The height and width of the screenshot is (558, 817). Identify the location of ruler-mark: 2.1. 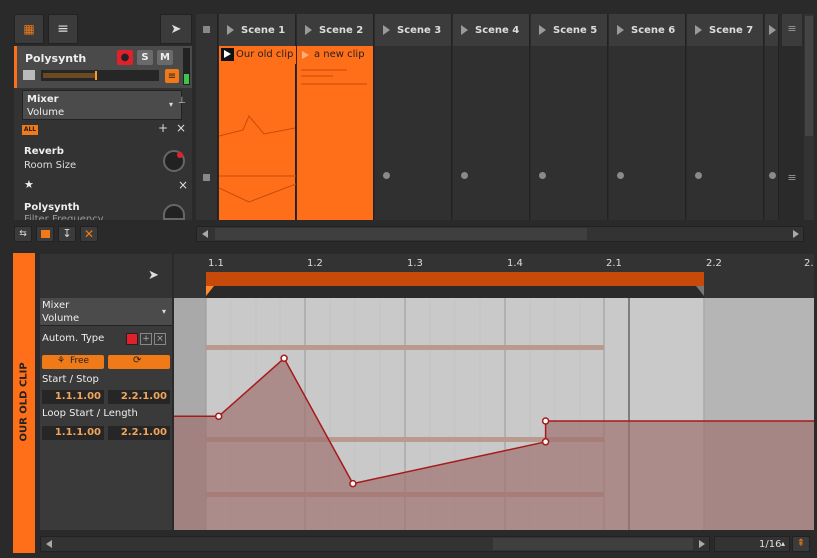
(614, 263).